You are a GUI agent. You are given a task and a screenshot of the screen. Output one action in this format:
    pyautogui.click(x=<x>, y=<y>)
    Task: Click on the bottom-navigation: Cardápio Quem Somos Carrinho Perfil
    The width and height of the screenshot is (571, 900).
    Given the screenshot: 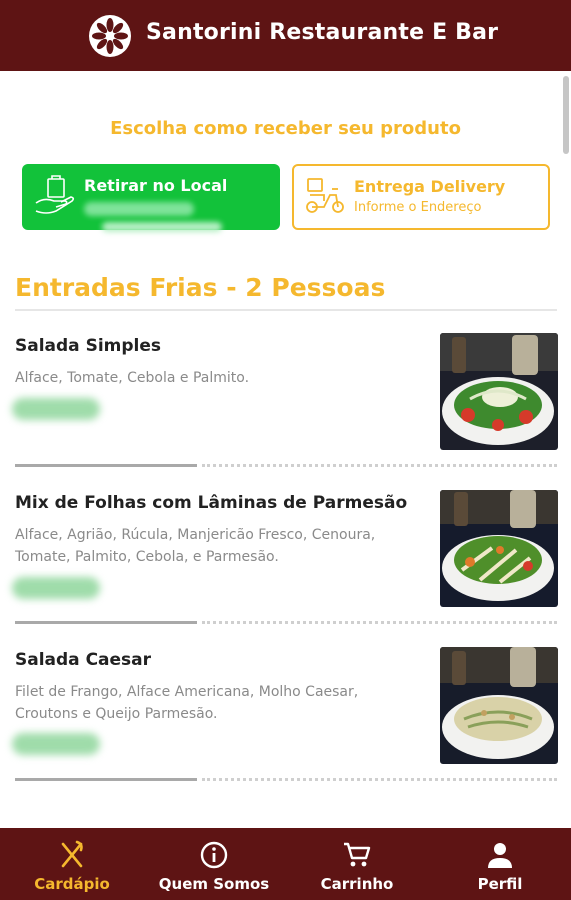 What is the action you would take?
    pyautogui.click(x=285, y=864)
    